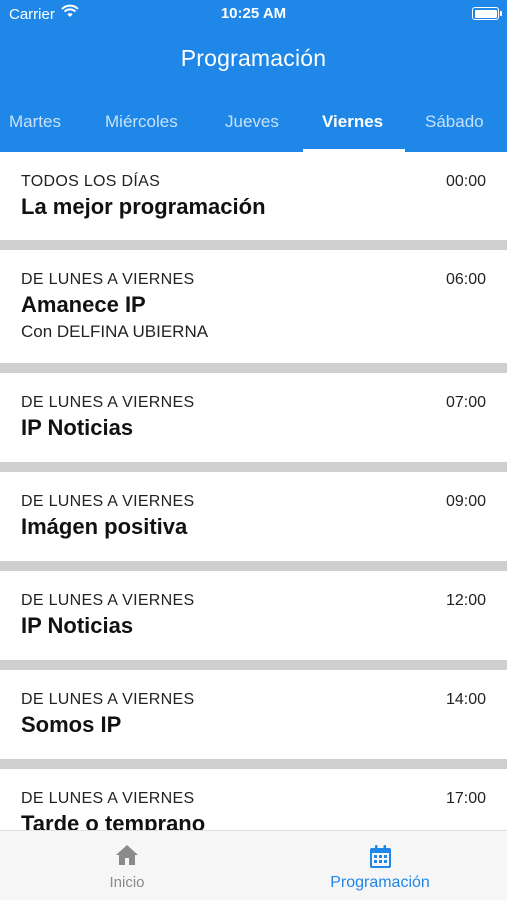 The height and width of the screenshot is (900, 507). I want to click on program-schedule: TODOS LOS DÍAS, so click(91, 181).